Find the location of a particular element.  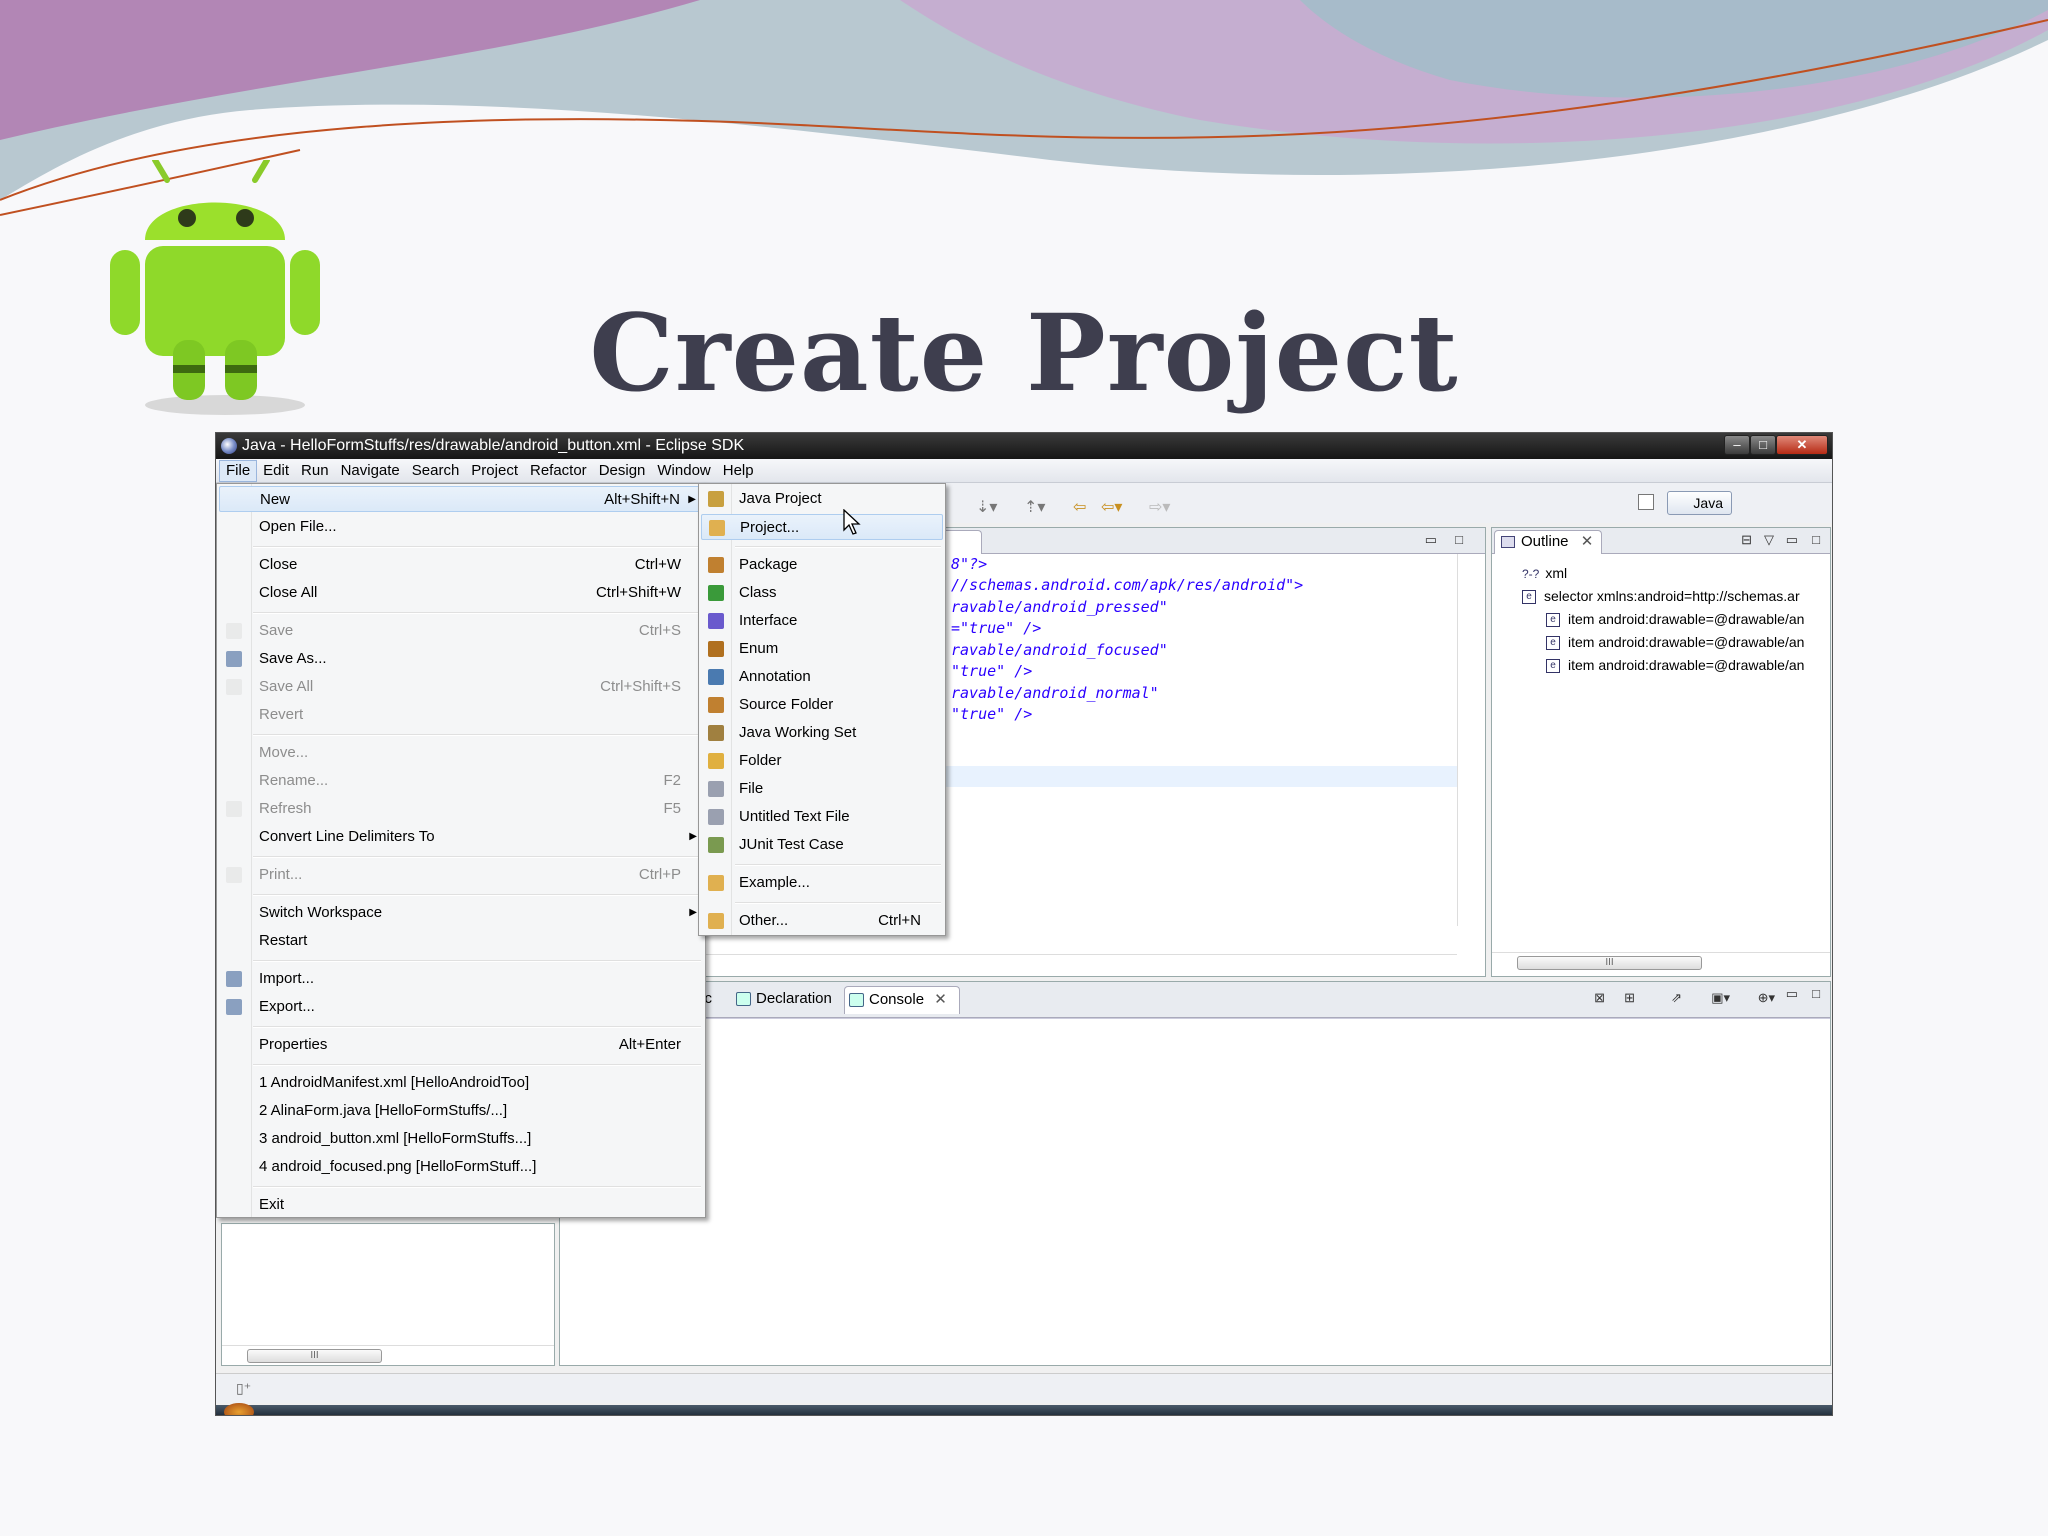

console-output is located at coordinates (1195, 1190).